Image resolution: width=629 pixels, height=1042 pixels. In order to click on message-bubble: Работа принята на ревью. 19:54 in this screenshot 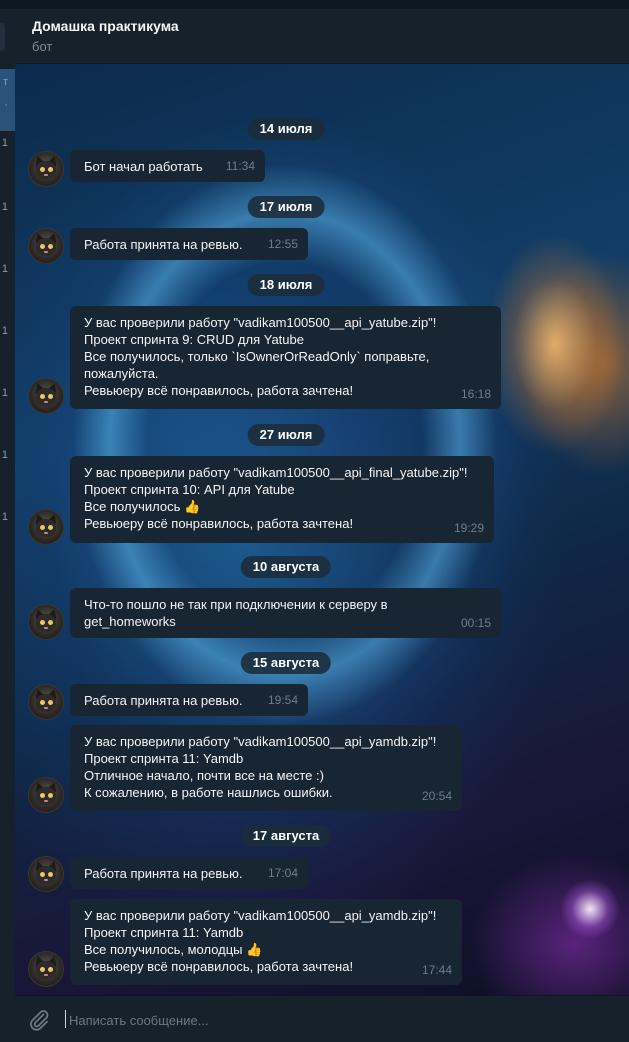, I will do `click(189, 700)`.